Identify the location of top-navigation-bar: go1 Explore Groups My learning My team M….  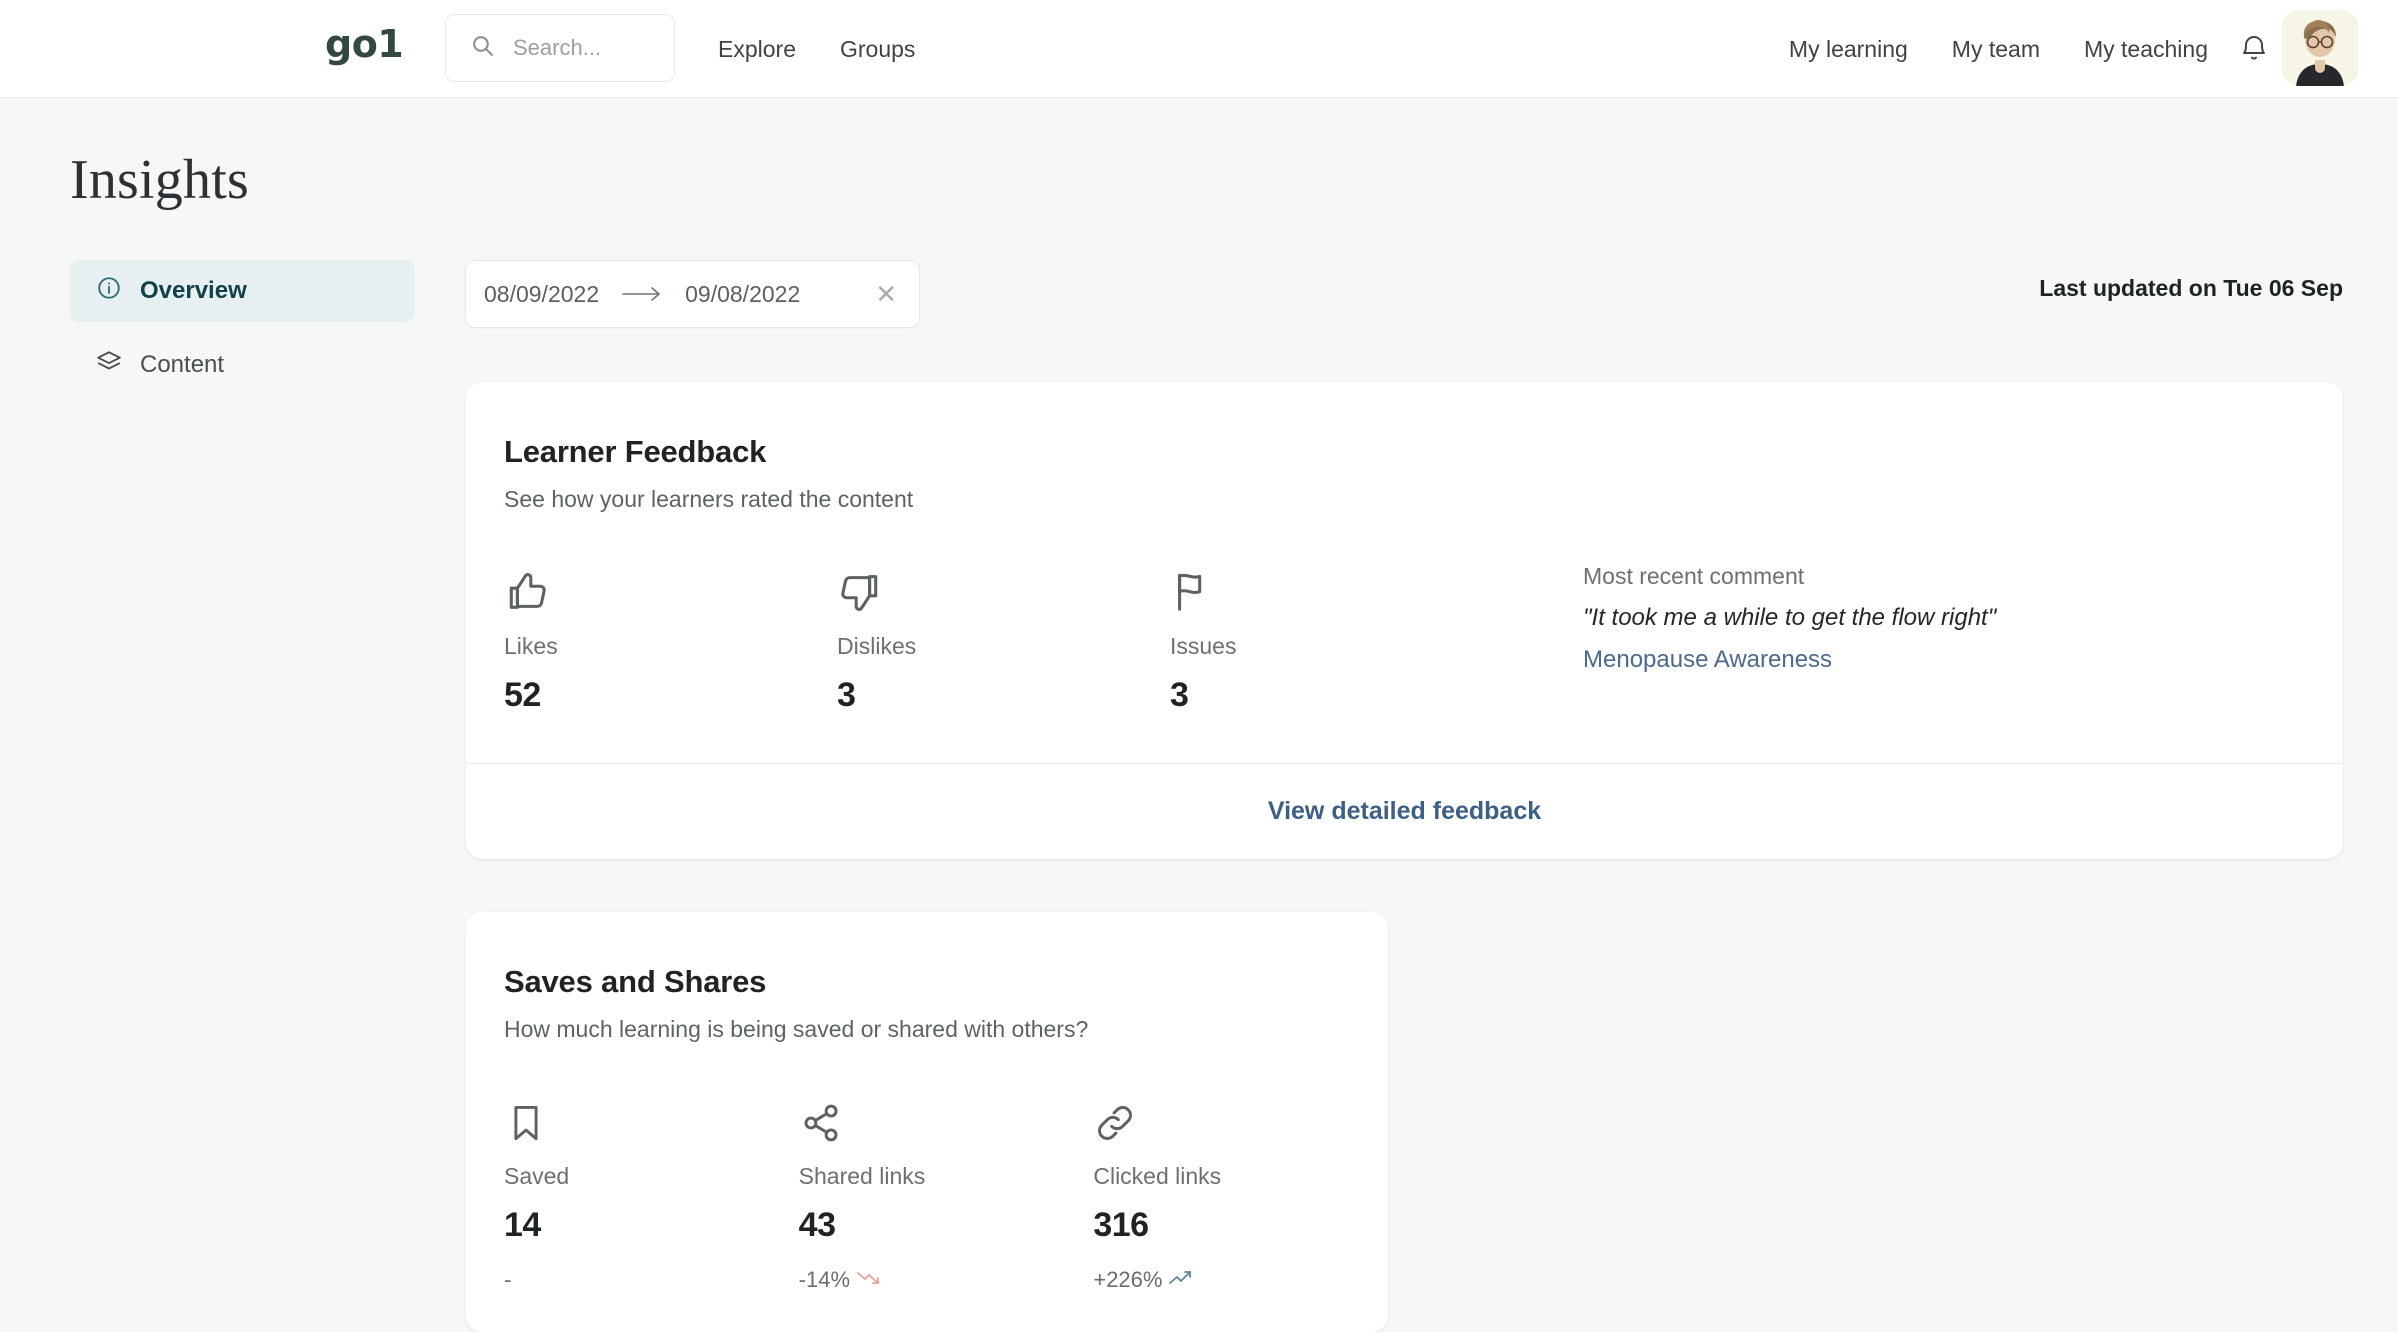
(1199, 49).